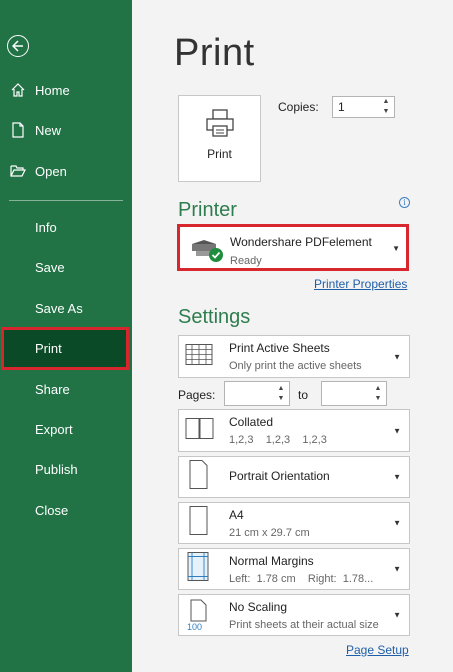 This screenshot has width=453, height=672. What do you see at coordinates (199, 356) in the screenshot?
I see `sheets-grid-icon` at bounding box center [199, 356].